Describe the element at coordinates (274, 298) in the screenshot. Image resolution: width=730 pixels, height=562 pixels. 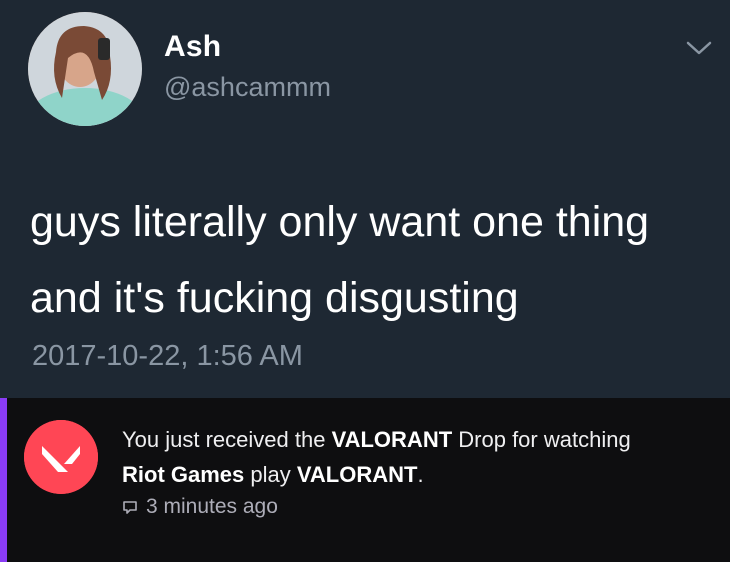
I see `tweet-text-line: and it's fucking disgusting` at that location.